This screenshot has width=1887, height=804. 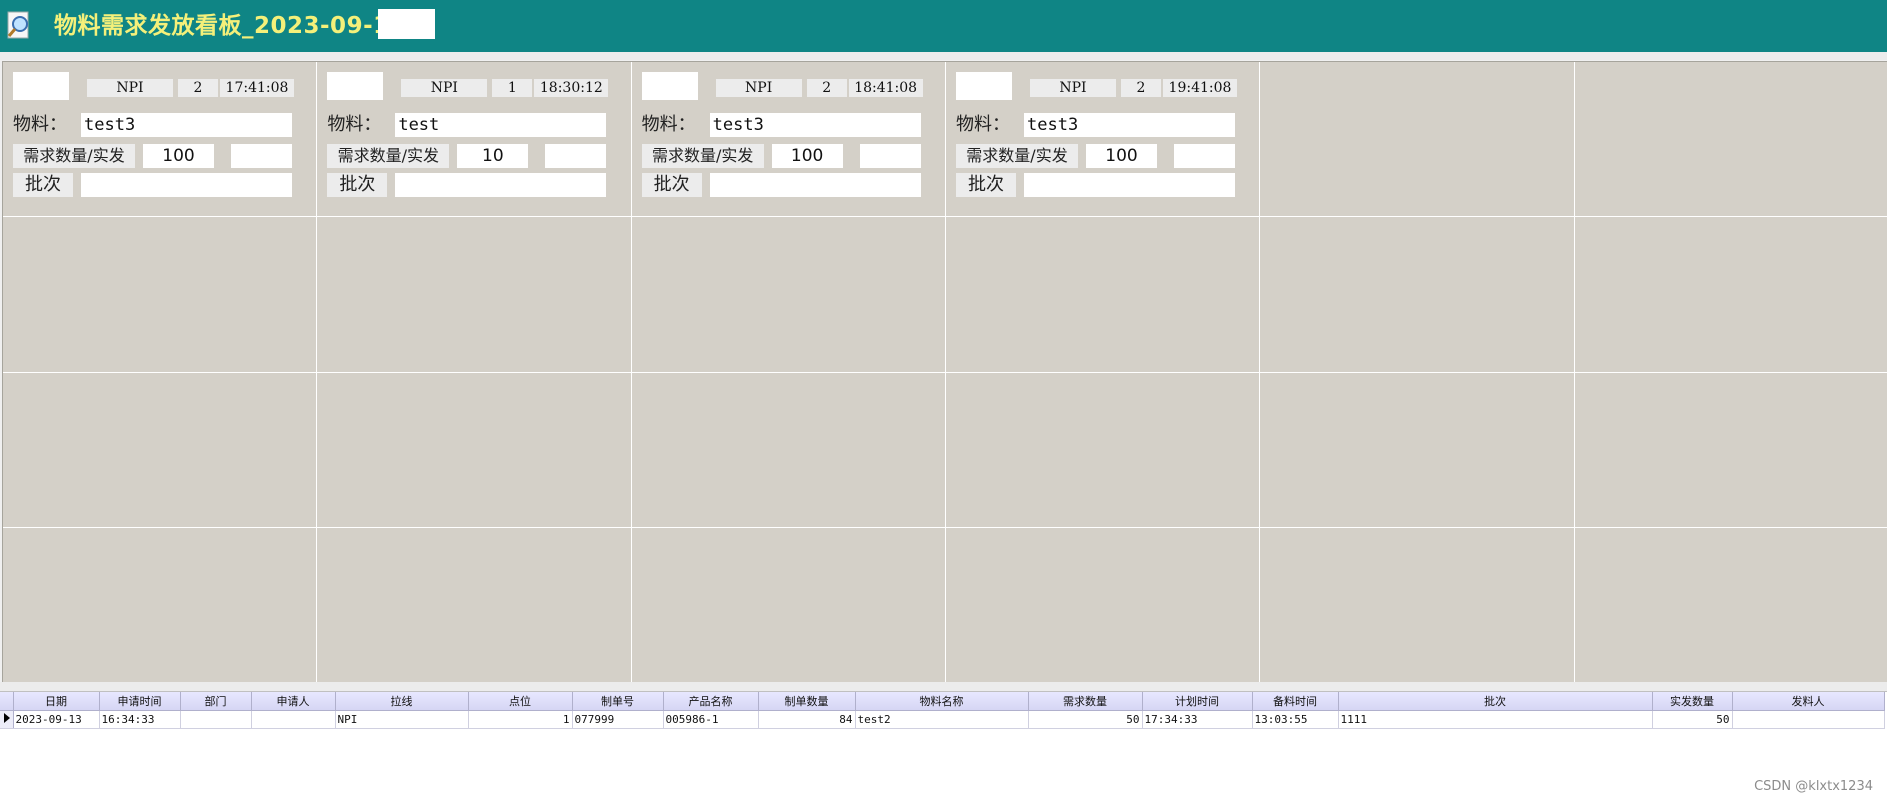 I want to click on current-row-indicator, so click(x=7, y=719).